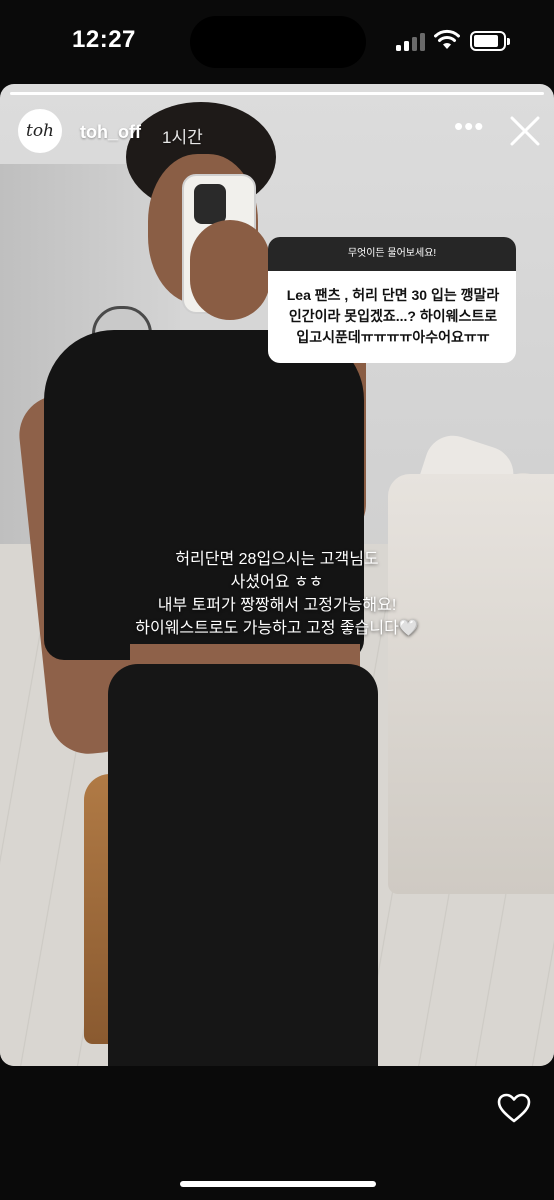 The height and width of the screenshot is (1200, 554). What do you see at coordinates (514, 1108) in the screenshot?
I see `heart-icon` at bounding box center [514, 1108].